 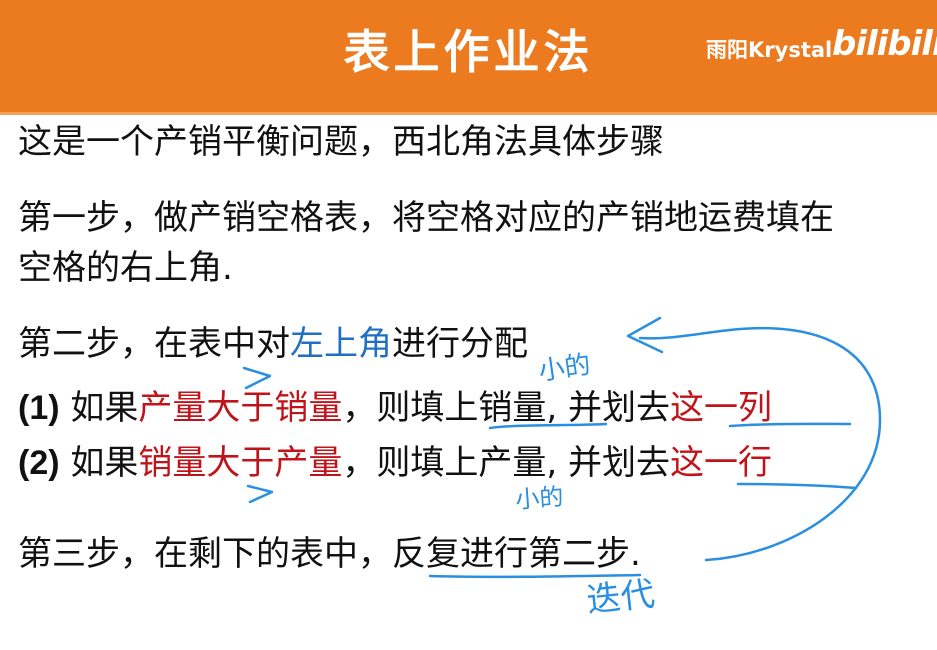 I want to click on rule1-condition: 产量大于销量, so click(x=240, y=408).